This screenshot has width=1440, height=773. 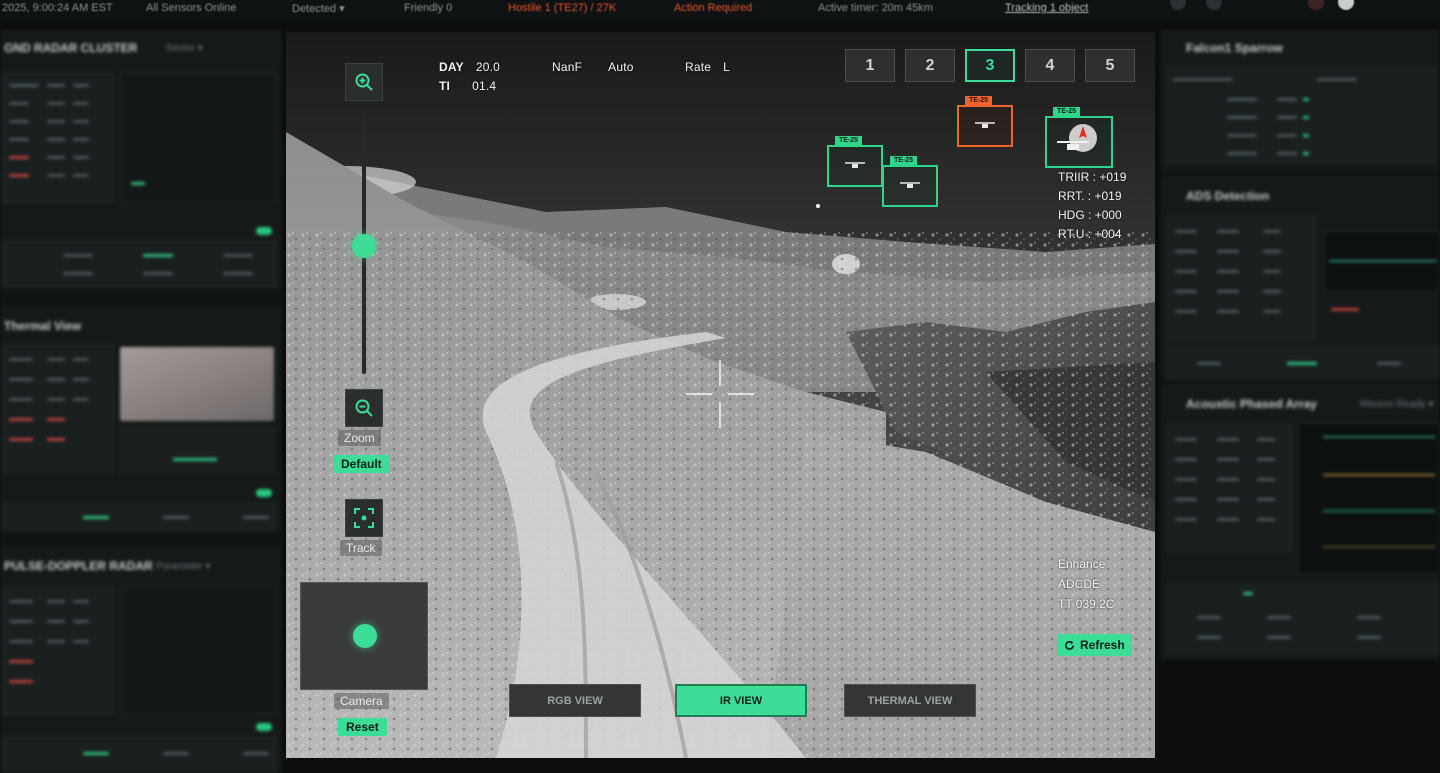 What do you see at coordinates (1094, 645) in the screenshot?
I see `refresh-button: Refresh` at bounding box center [1094, 645].